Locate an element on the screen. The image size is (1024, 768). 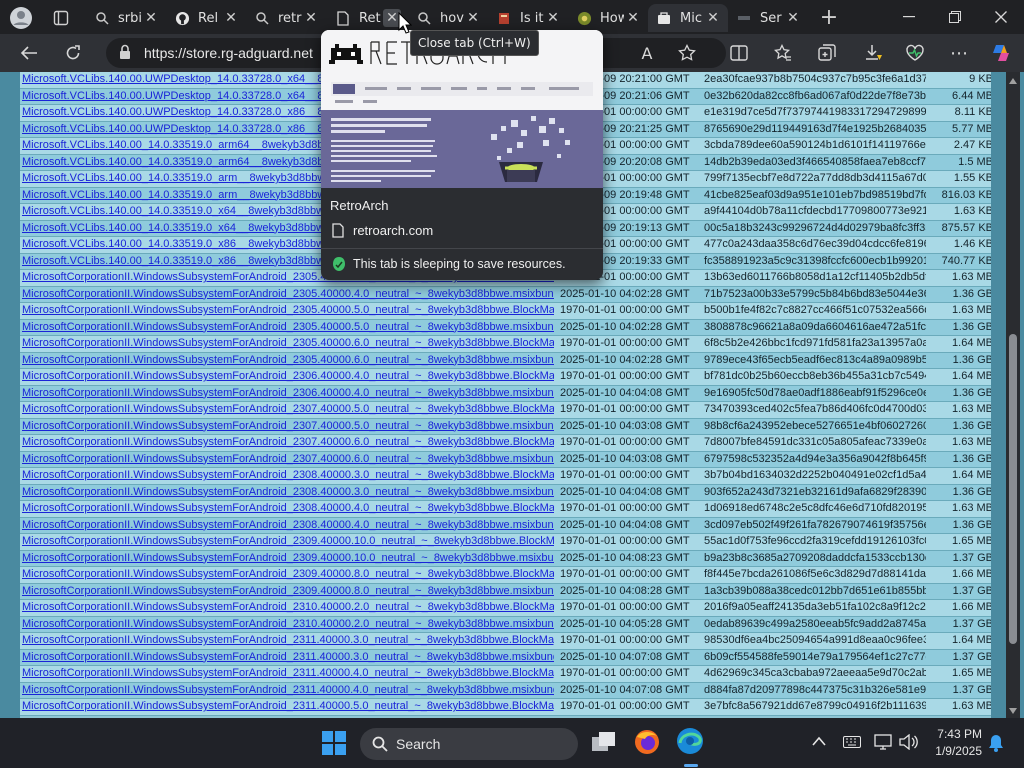
performance-icon is located at coordinates (915, 53).